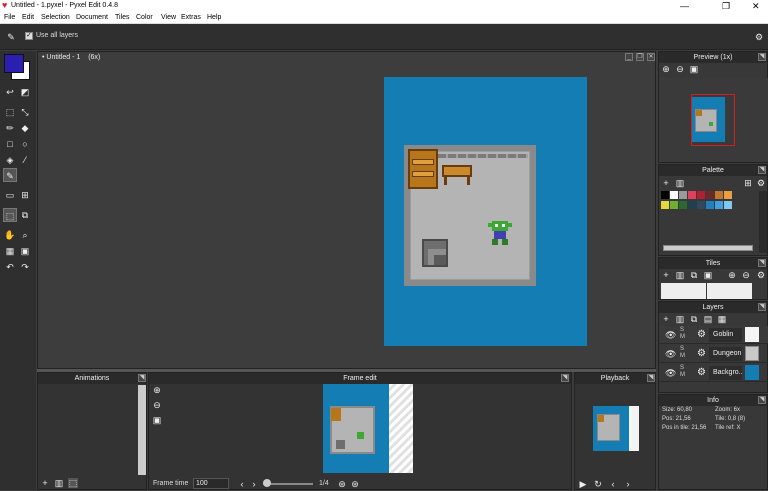 The image size is (768, 491). What do you see at coordinates (122, 17) in the screenshot?
I see `menu-tiles: Tiles` at bounding box center [122, 17].